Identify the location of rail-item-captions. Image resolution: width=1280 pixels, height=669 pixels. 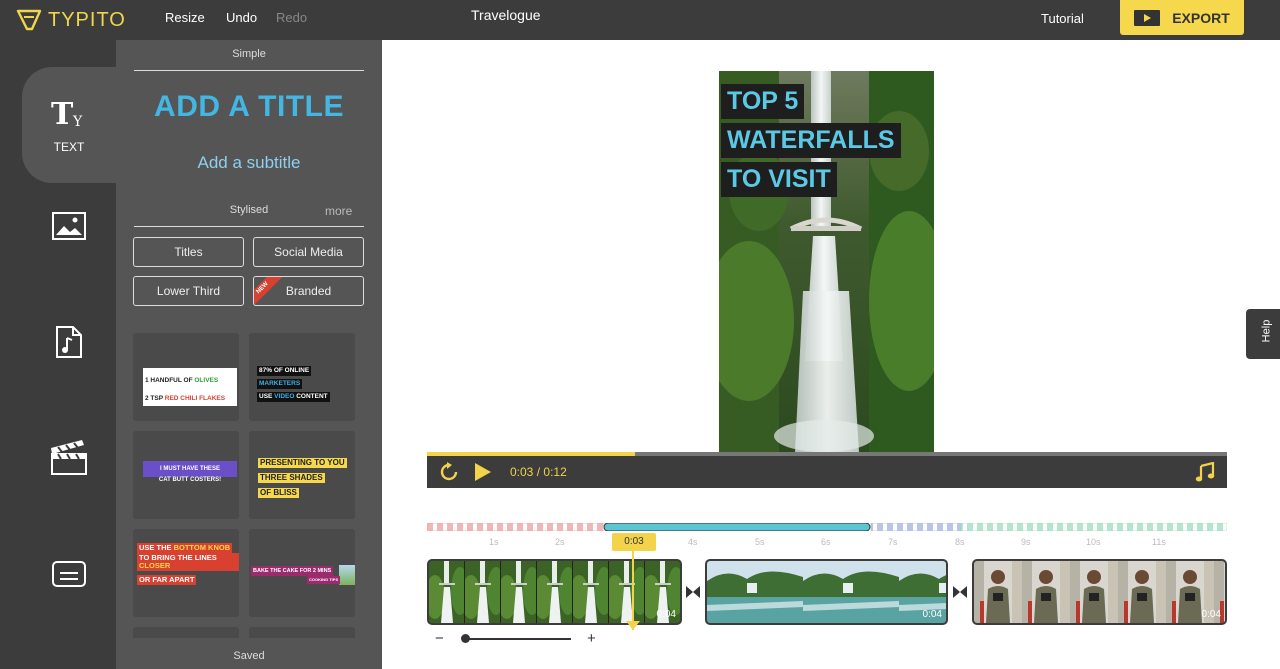
(69, 574).